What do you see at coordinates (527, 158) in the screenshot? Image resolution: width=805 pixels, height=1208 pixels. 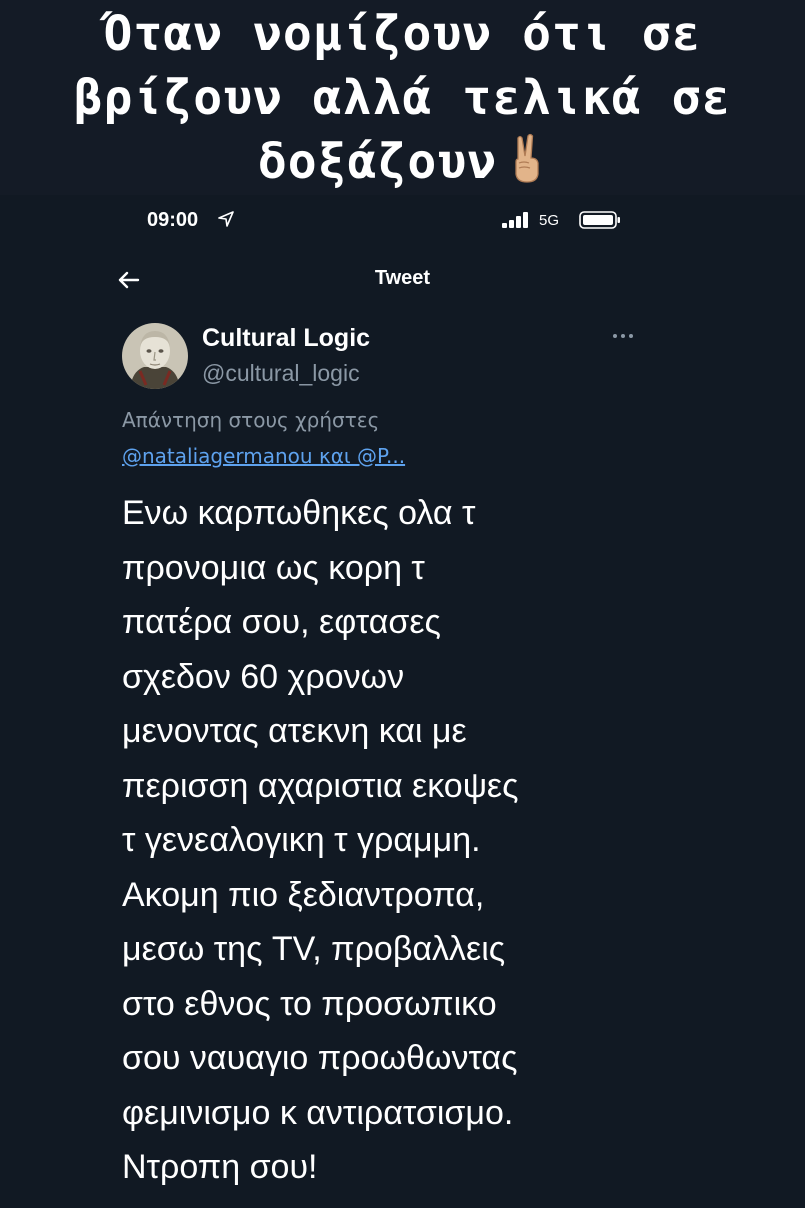 I see `victory-hand-emoji-icon` at bounding box center [527, 158].